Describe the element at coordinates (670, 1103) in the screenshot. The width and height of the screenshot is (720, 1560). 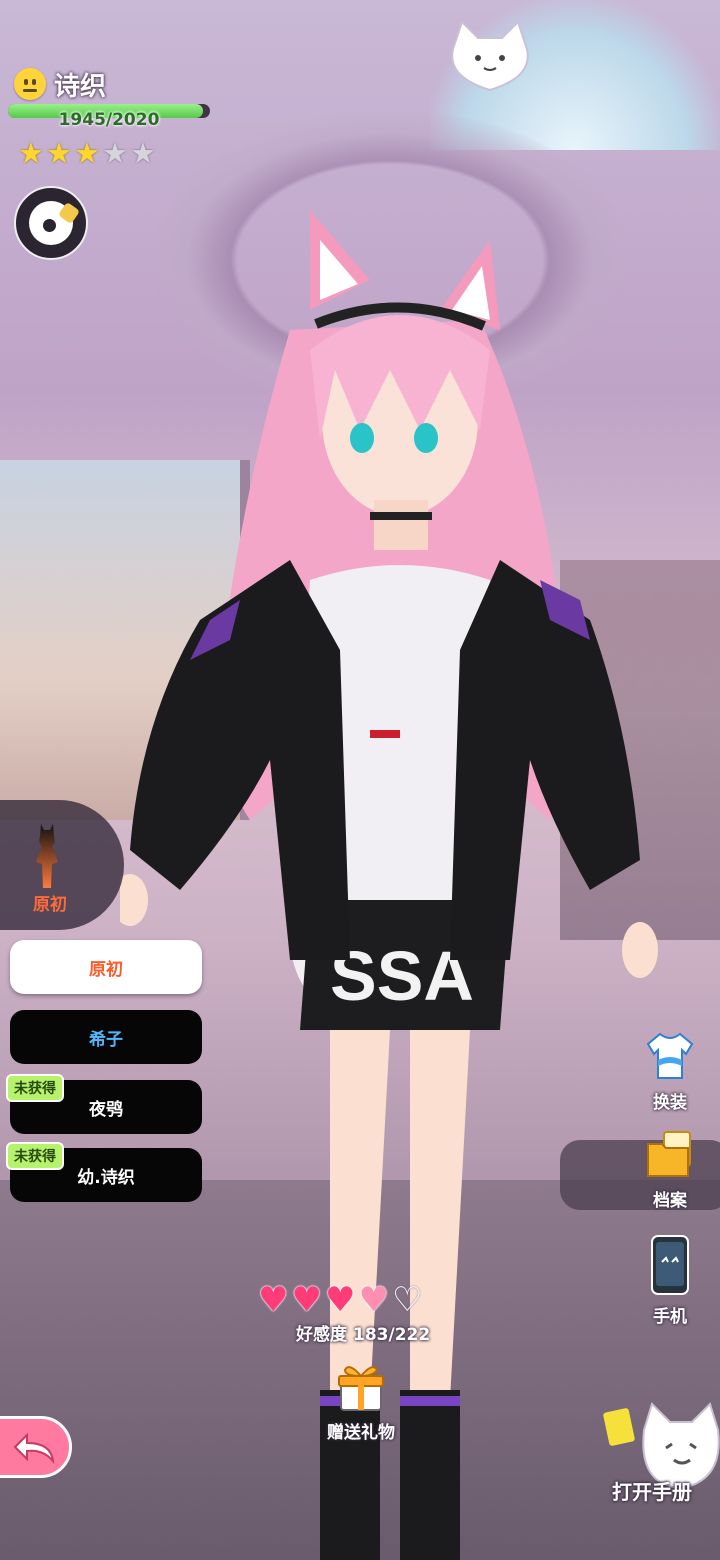
I see `dress-up-label: 换装` at that location.